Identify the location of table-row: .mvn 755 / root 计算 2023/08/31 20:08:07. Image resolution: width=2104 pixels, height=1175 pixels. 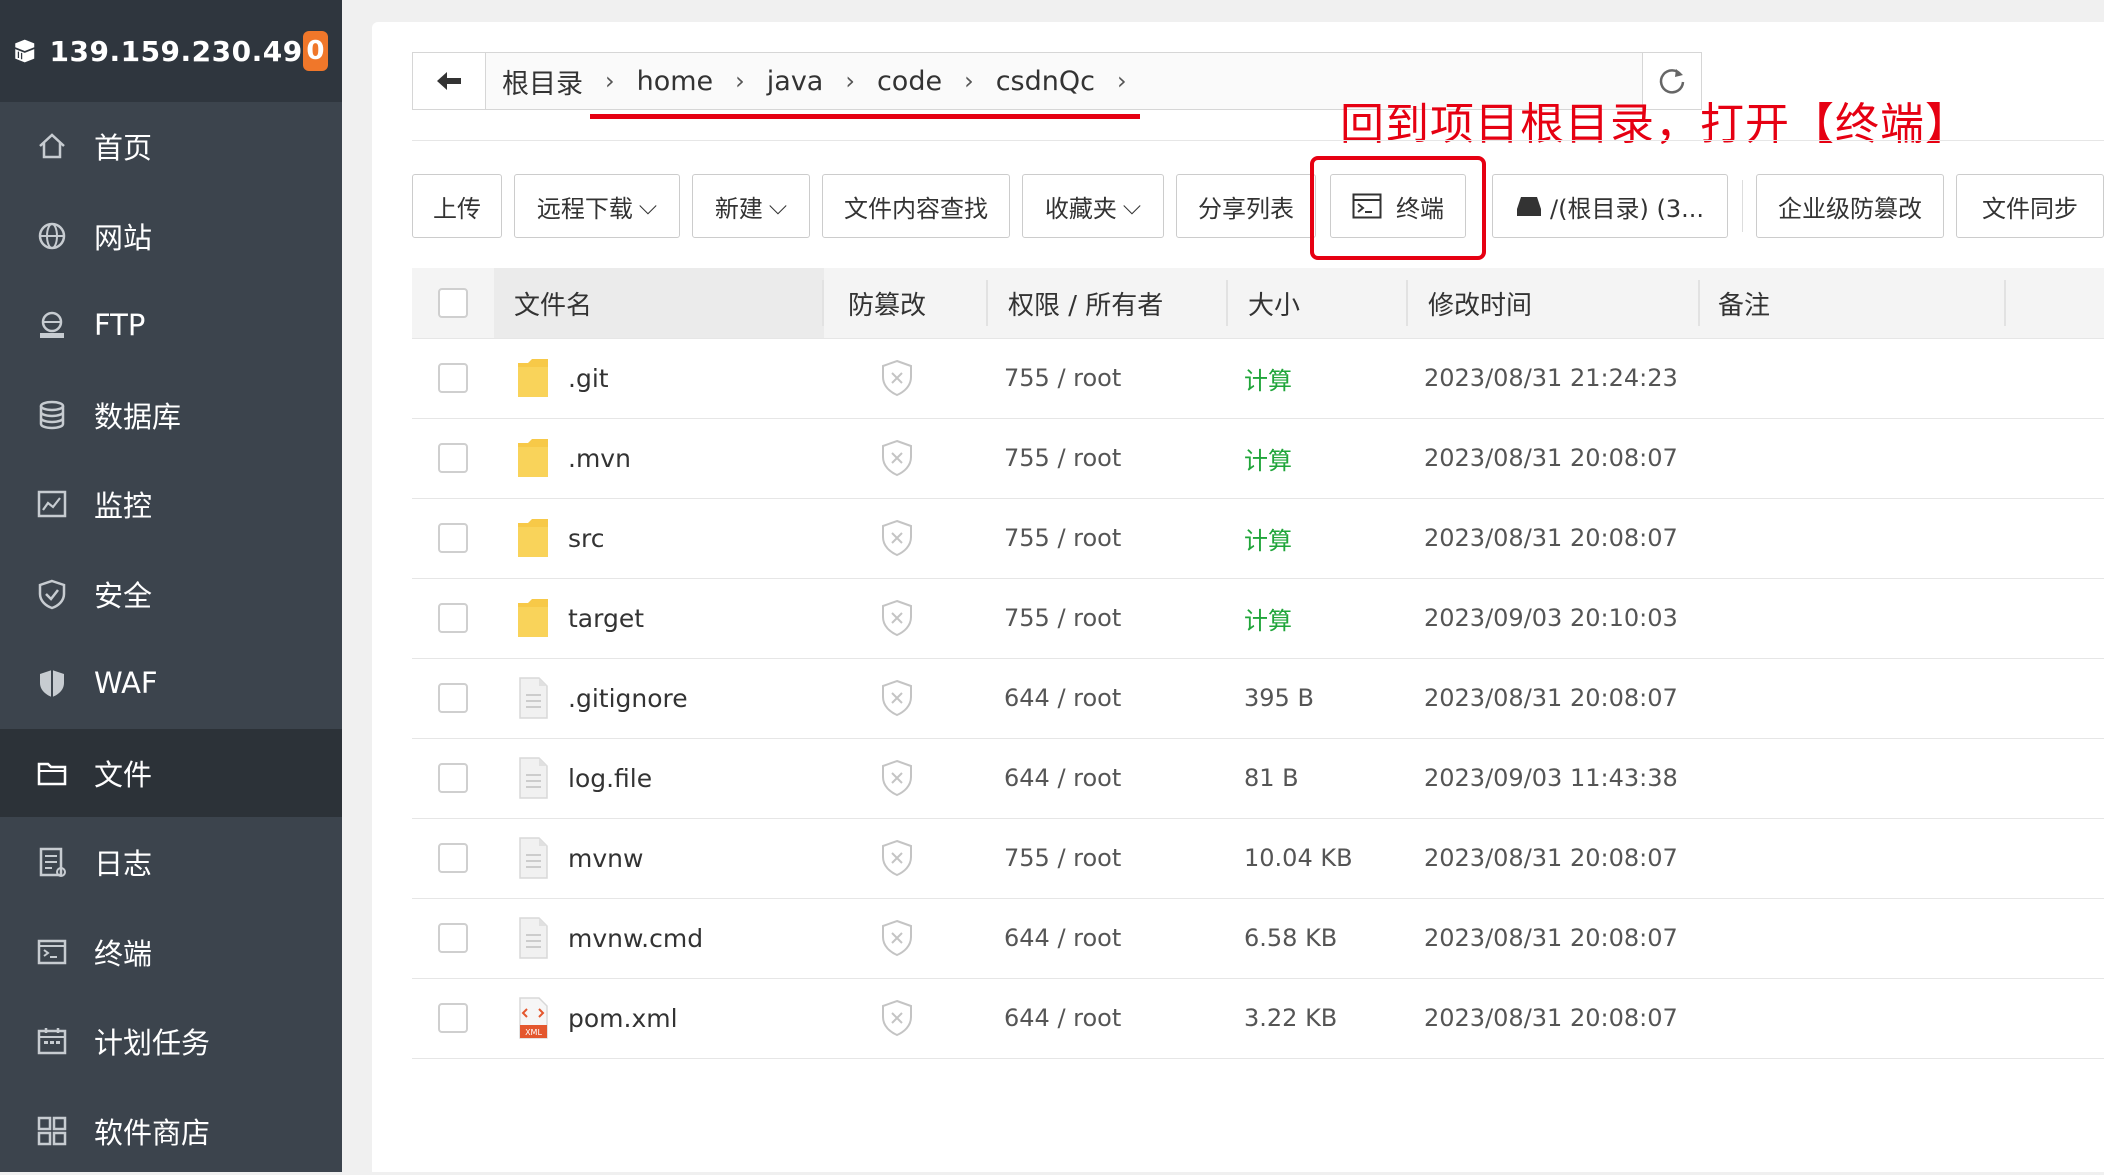
(1258, 458).